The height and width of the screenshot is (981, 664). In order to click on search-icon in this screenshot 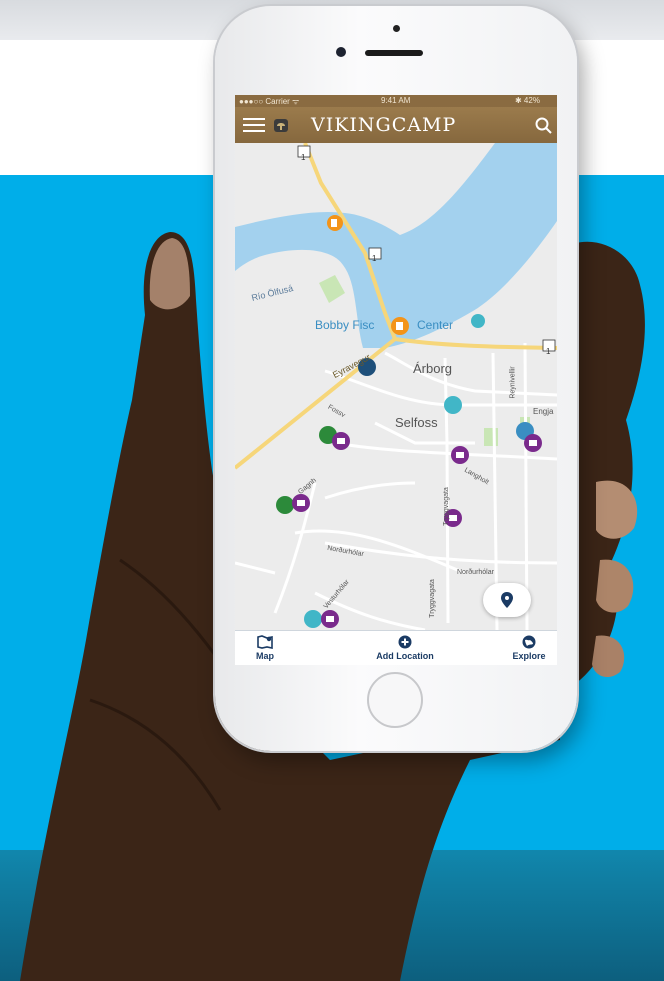, I will do `click(544, 126)`.